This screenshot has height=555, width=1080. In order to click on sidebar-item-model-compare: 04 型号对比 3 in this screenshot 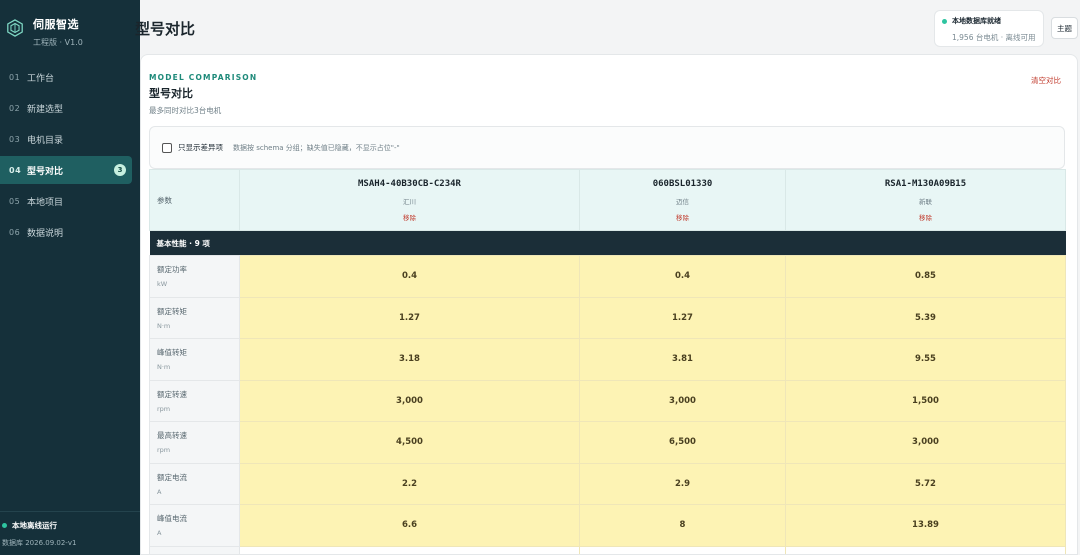, I will do `click(66, 170)`.